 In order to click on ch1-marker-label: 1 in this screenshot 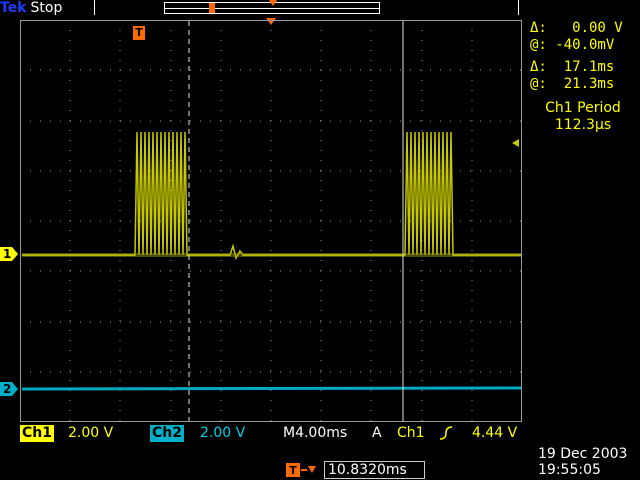, I will do `click(7, 254)`.